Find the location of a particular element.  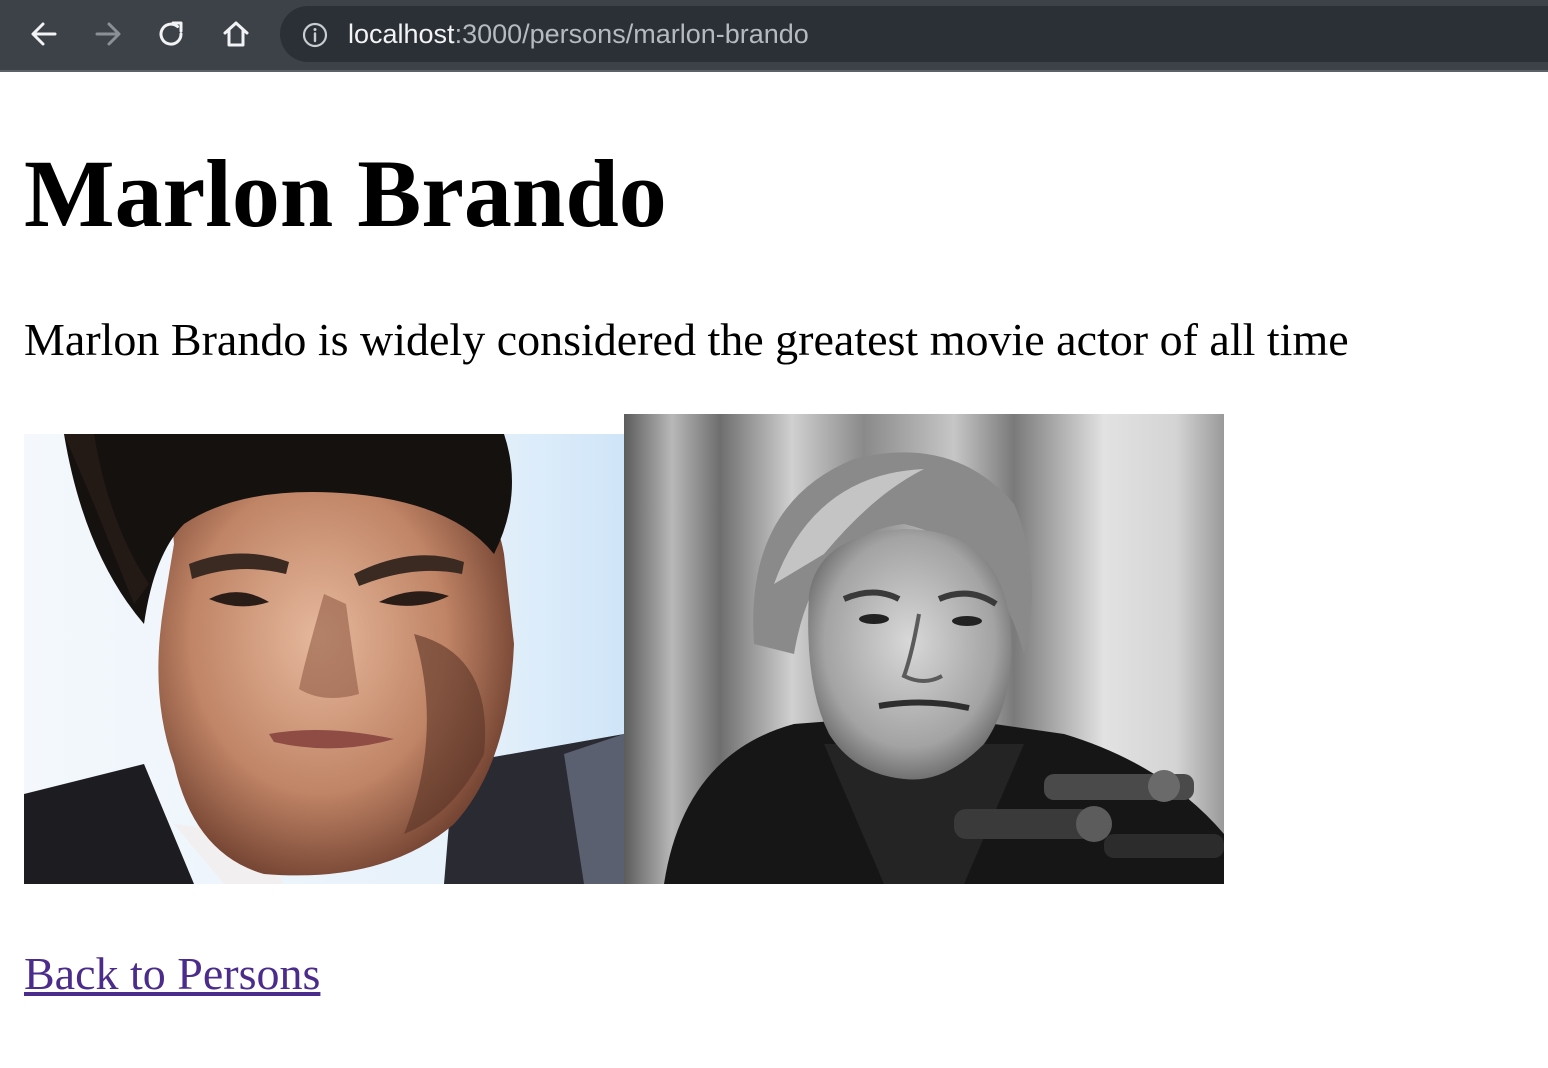

page-title: Marlon Brando is located at coordinates (345, 193).